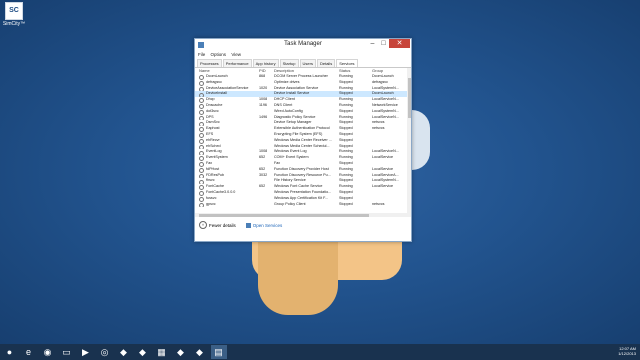 The height and width of the screenshot is (360, 640). I want to click on chrome-icon: ◉, so click(48, 352).